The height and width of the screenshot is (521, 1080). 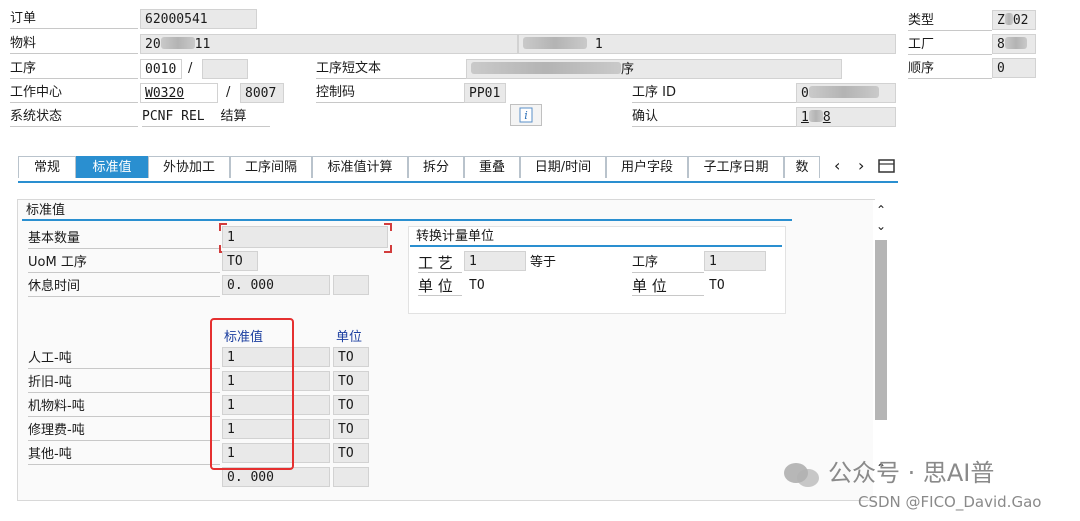 I want to click on type-value-end: 02, so click(x=1020, y=20).